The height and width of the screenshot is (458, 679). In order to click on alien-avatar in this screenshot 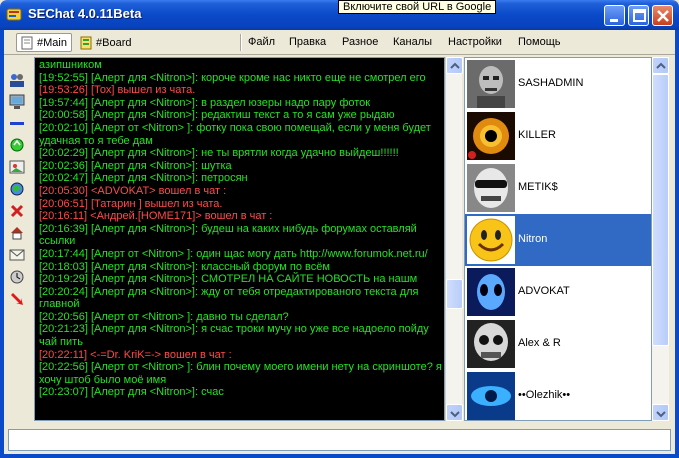, I will do `click(491, 292)`.